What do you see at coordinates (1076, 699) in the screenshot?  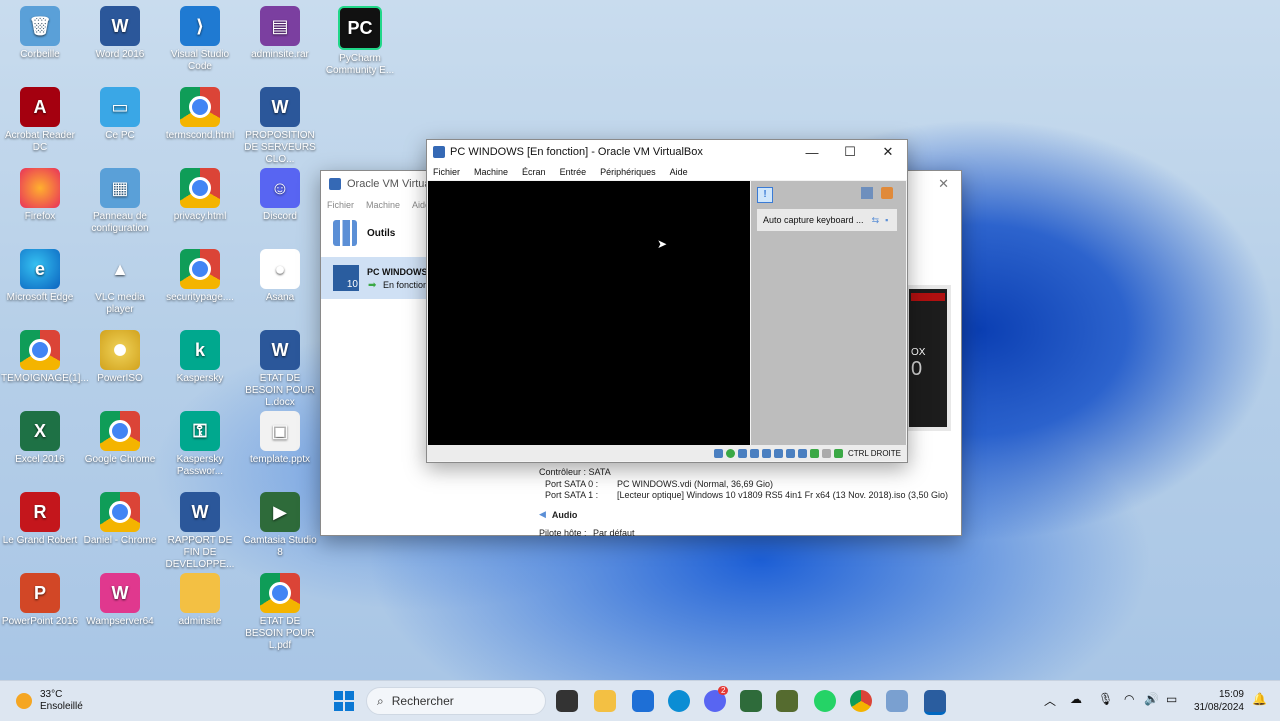 I see `network-off-icon: ☁` at bounding box center [1076, 699].